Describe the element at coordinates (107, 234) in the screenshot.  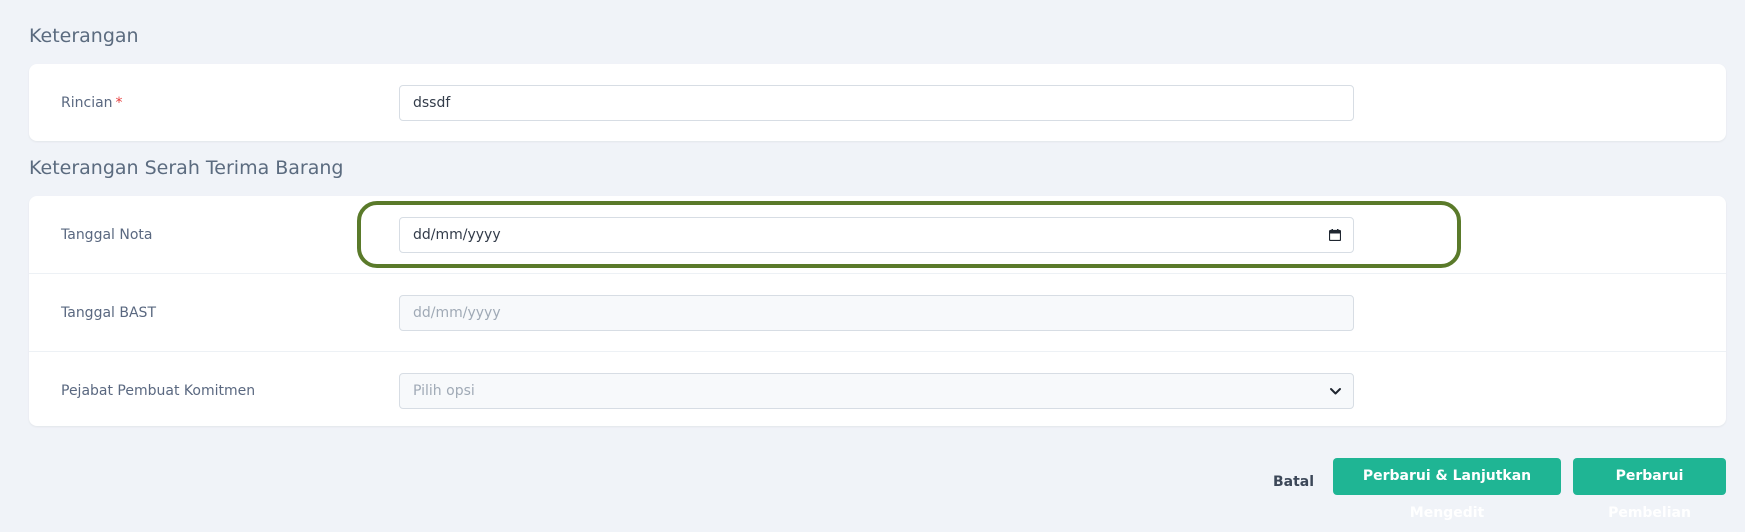
I see `tanggal-nota-label: Tanggal Nota` at that location.